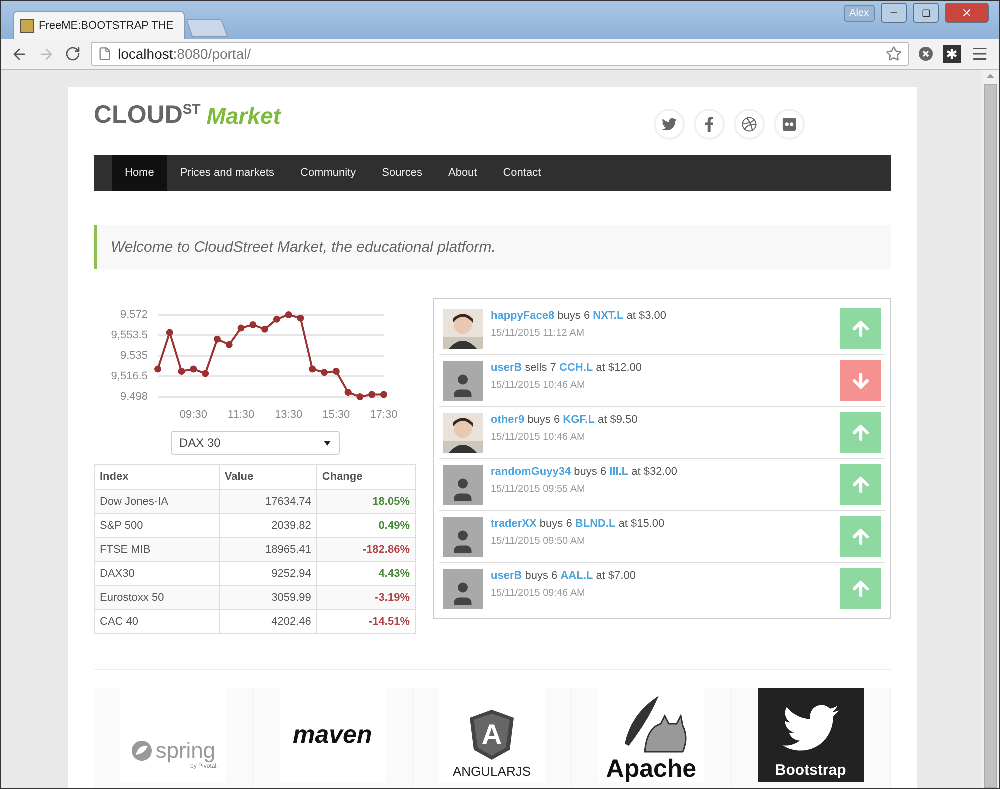  Describe the element at coordinates (860, 380) in the screenshot. I see `sell-button` at that location.